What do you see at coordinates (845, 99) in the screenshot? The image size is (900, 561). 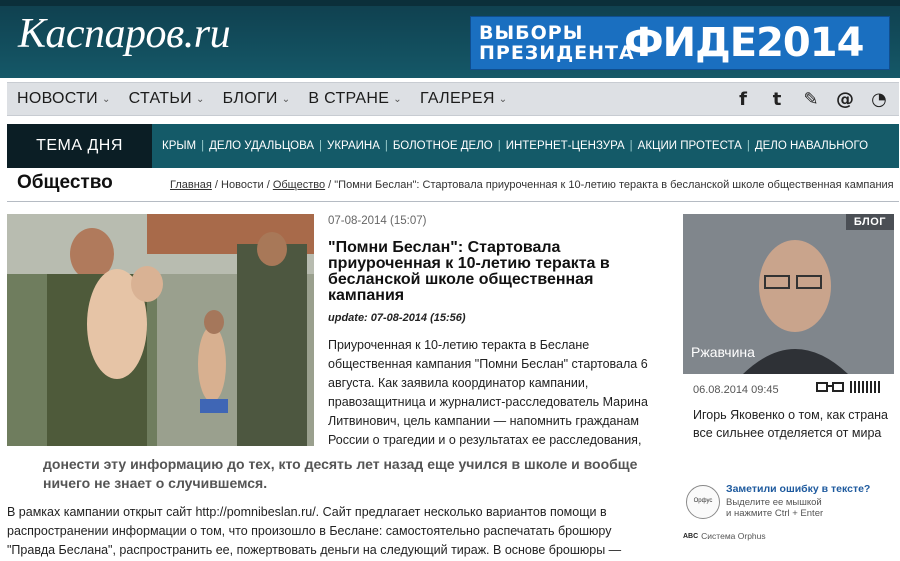 I see `email-icon: @` at bounding box center [845, 99].